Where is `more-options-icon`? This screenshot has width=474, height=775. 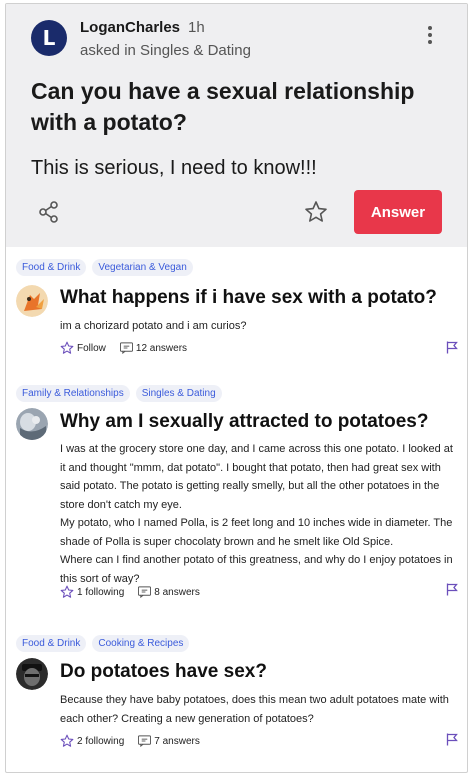 more-options-icon is located at coordinates (430, 38).